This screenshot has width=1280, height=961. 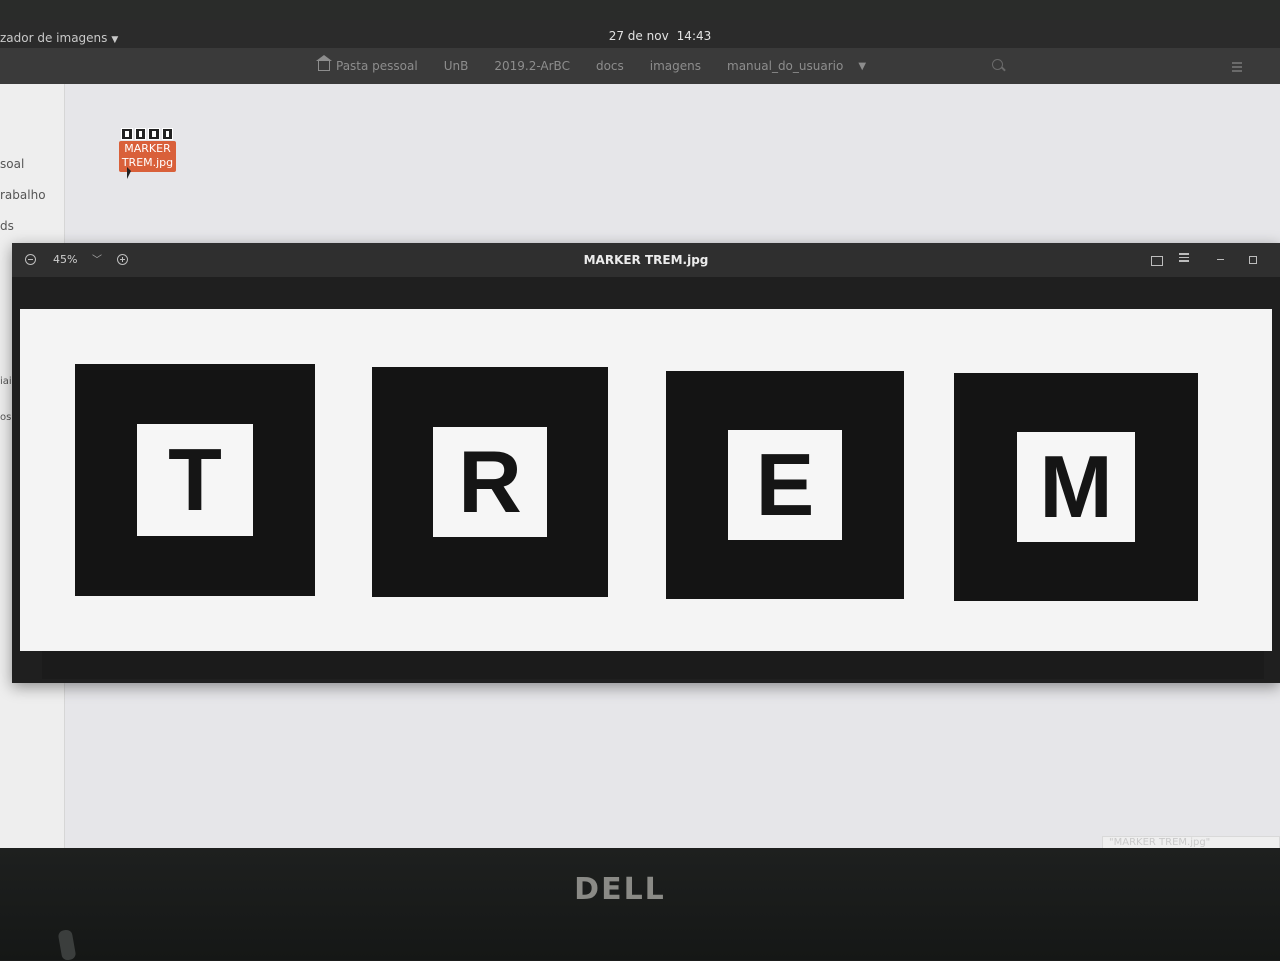 I want to click on breadcrumb-item: 2019.2-ArBC, so click(x=532, y=66).